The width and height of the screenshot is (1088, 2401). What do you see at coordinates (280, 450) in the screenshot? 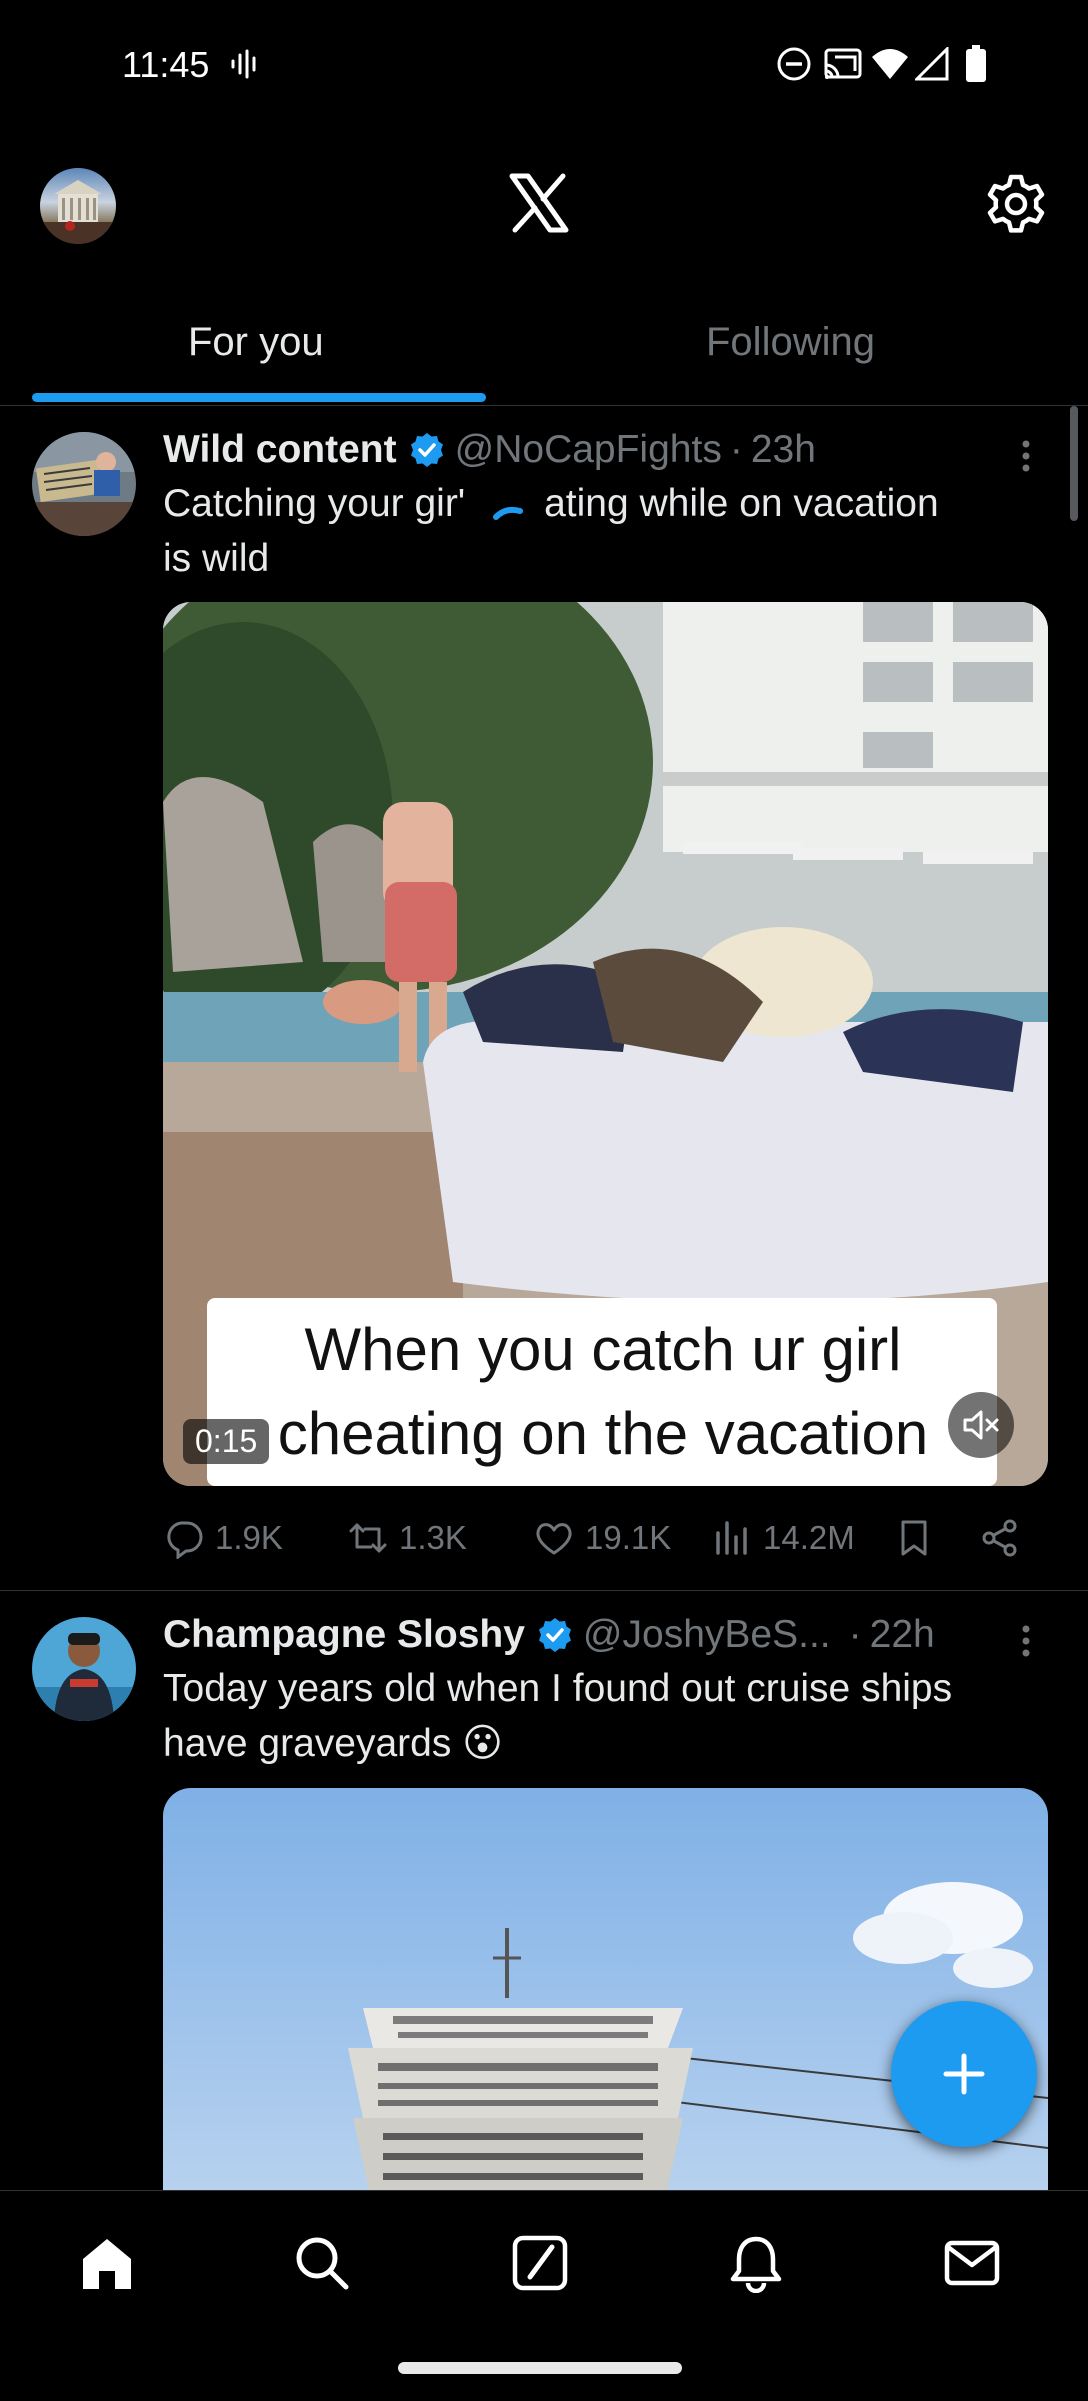
I see `author-name: Wild content` at bounding box center [280, 450].